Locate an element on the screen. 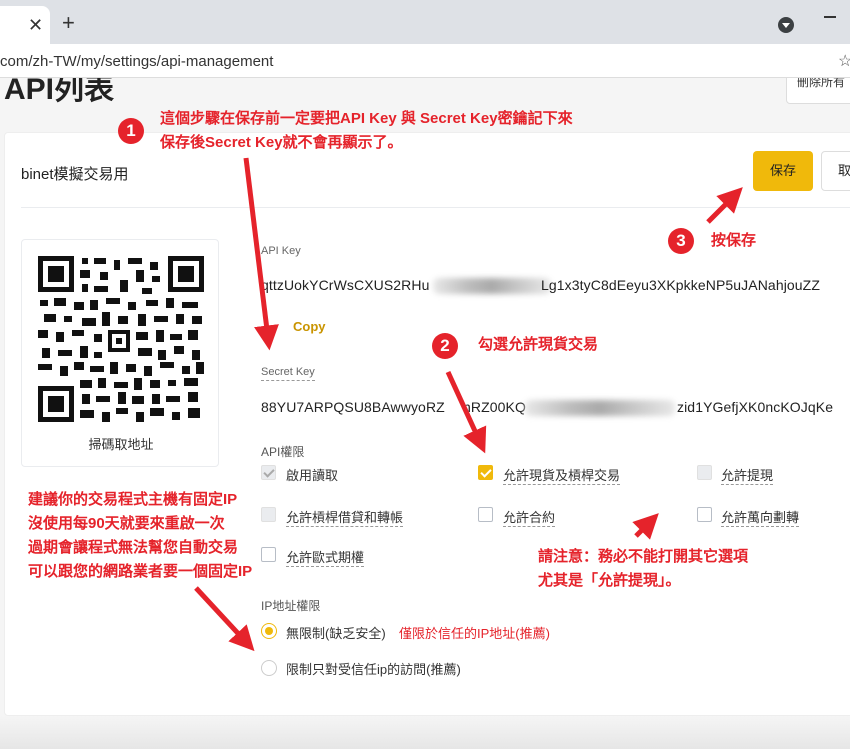 The image size is (850, 749). new-tab-icon: + is located at coordinates (68, 23).